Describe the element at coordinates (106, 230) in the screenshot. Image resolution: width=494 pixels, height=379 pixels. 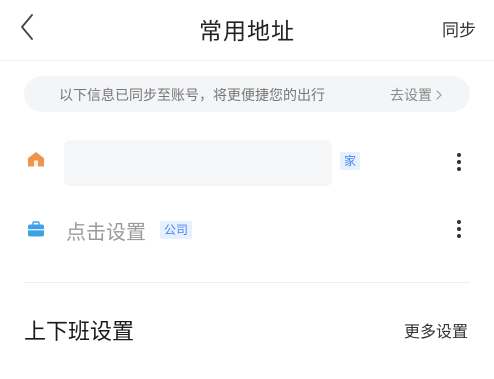
I see `company-address-placeholder: 点击设置` at that location.